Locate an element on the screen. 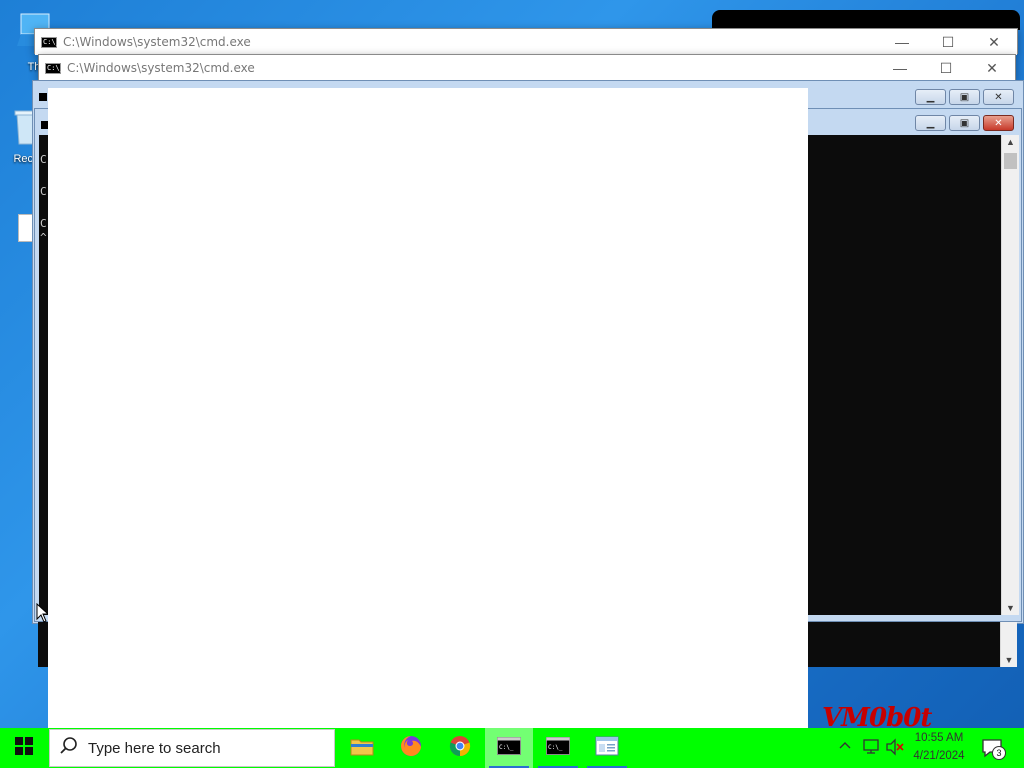 Image resolution: width=1024 pixels, height=768 pixels. taskbar-notepad-window is located at coordinates (607, 748).